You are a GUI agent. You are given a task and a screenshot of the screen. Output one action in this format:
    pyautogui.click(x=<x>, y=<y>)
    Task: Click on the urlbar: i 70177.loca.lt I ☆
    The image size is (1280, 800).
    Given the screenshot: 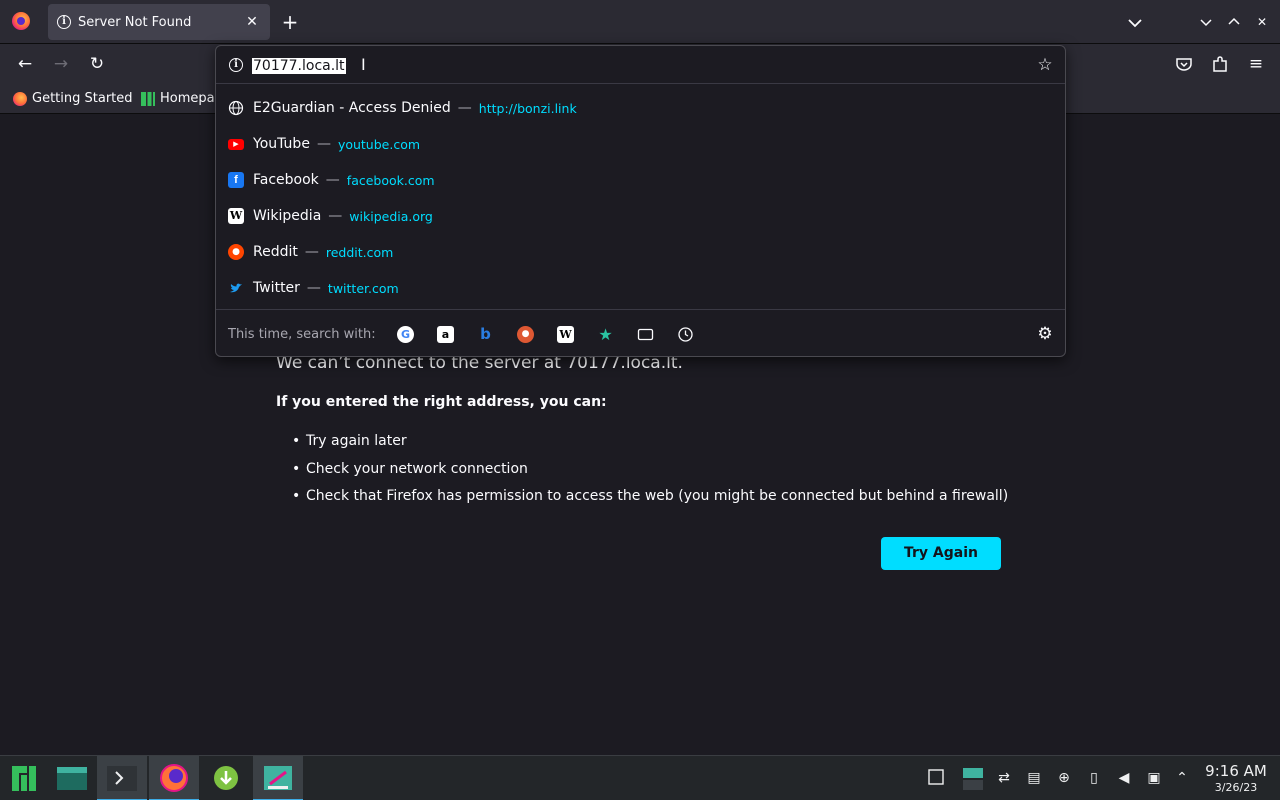 What is the action you would take?
    pyautogui.click(x=640, y=65)
    